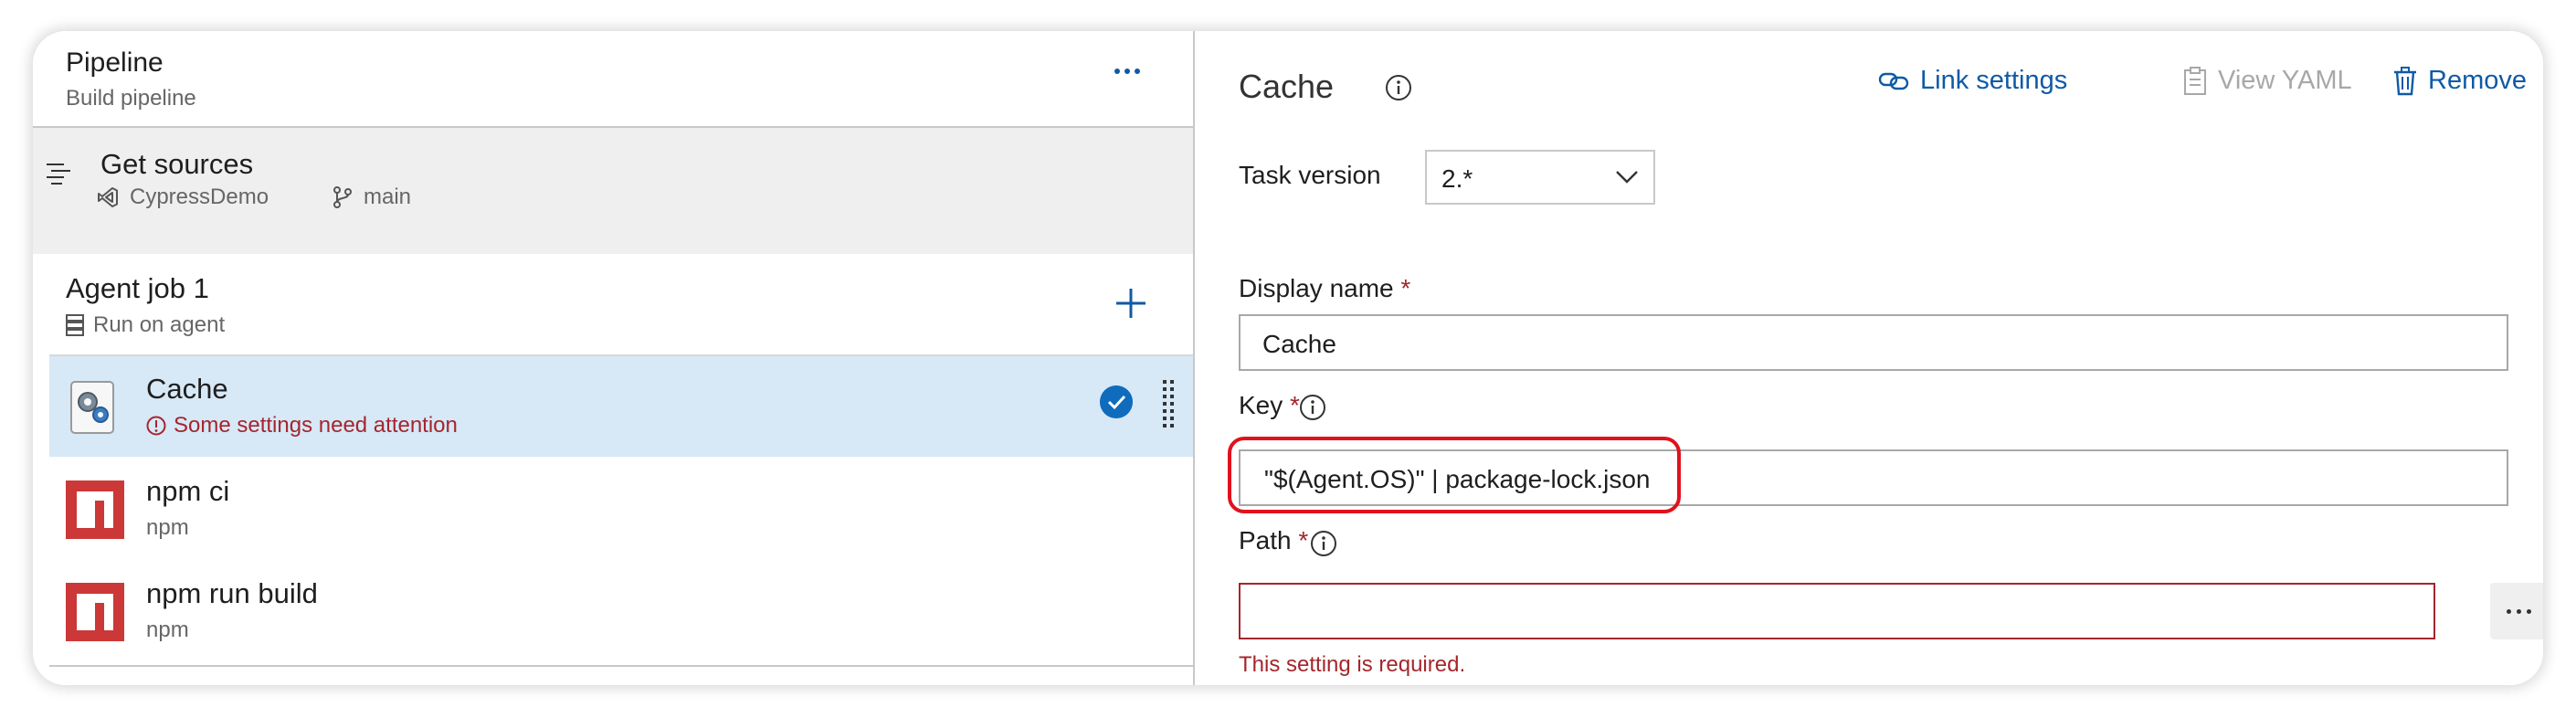  Describe the element at coordinates (1837, 611) in the screenshot. I see `path-field` at that location.